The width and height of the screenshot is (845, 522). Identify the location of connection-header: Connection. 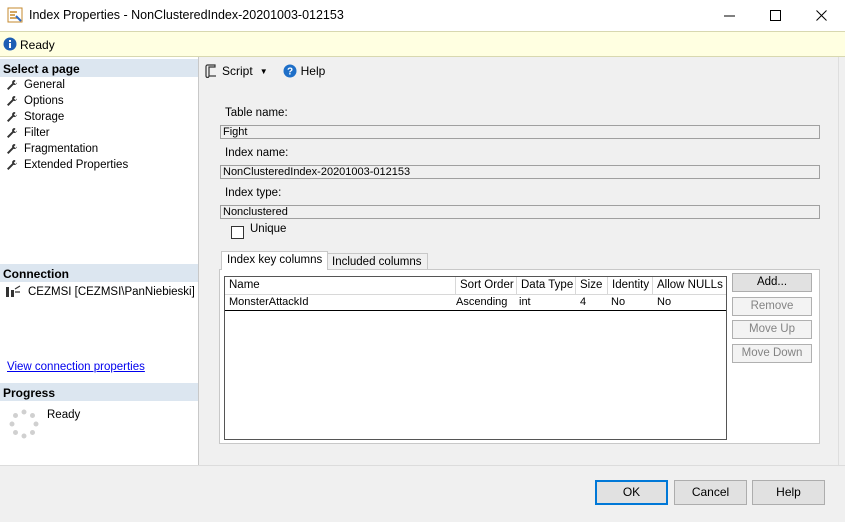
(99, 273).